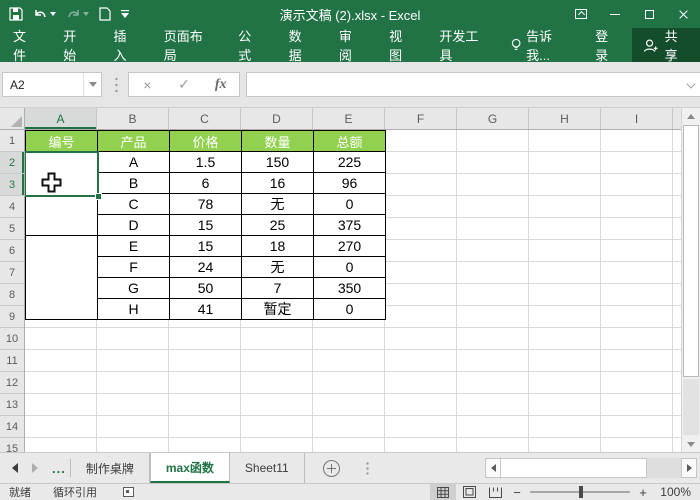 This screenshot has height=500, width=700. Describe the element at coordinates (277, 162) in the screenshot. I see `cell-D2: 150` at that location.